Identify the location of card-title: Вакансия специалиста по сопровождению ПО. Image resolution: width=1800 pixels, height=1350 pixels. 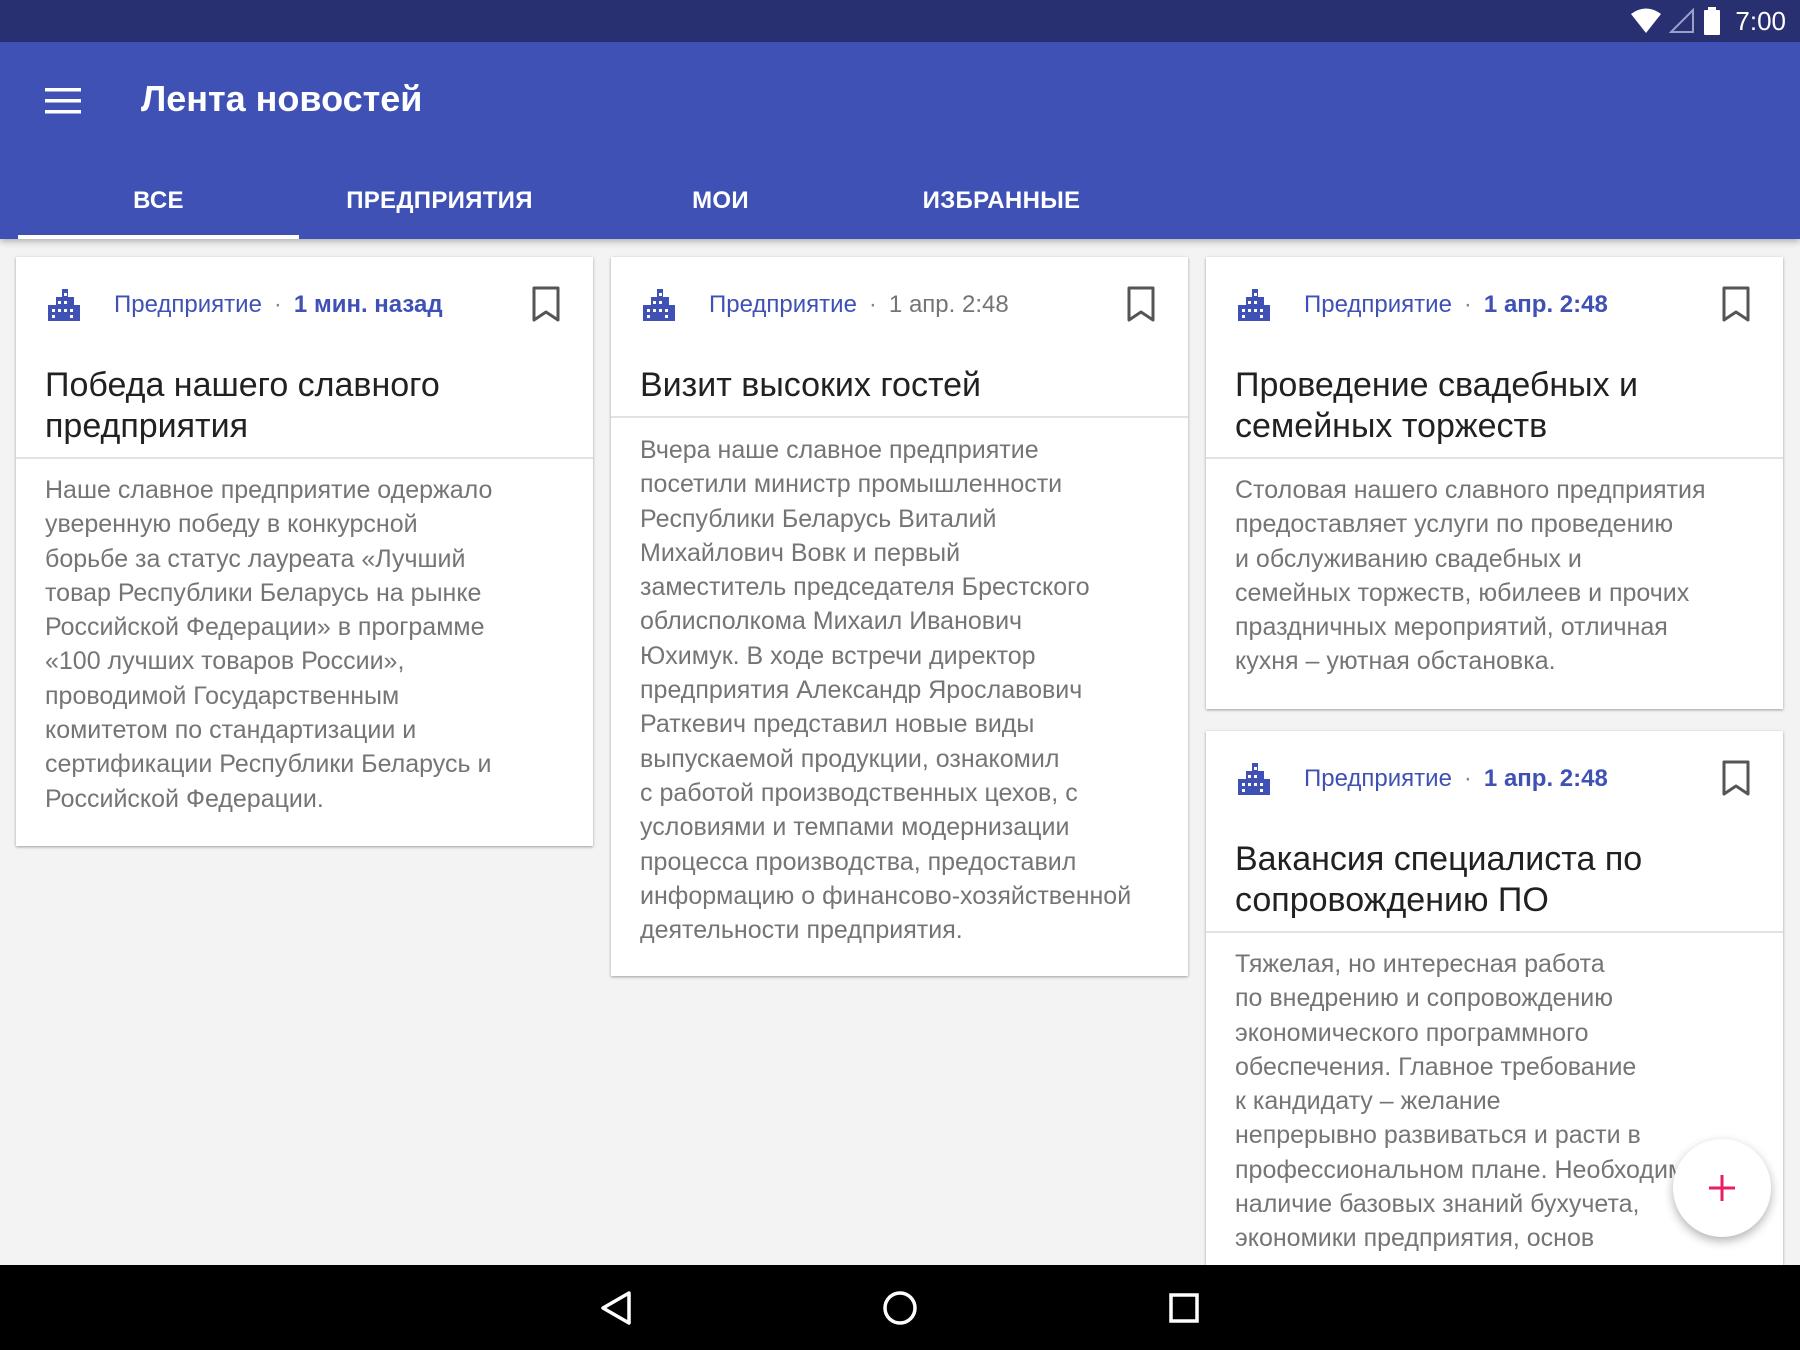
(1438, 880).